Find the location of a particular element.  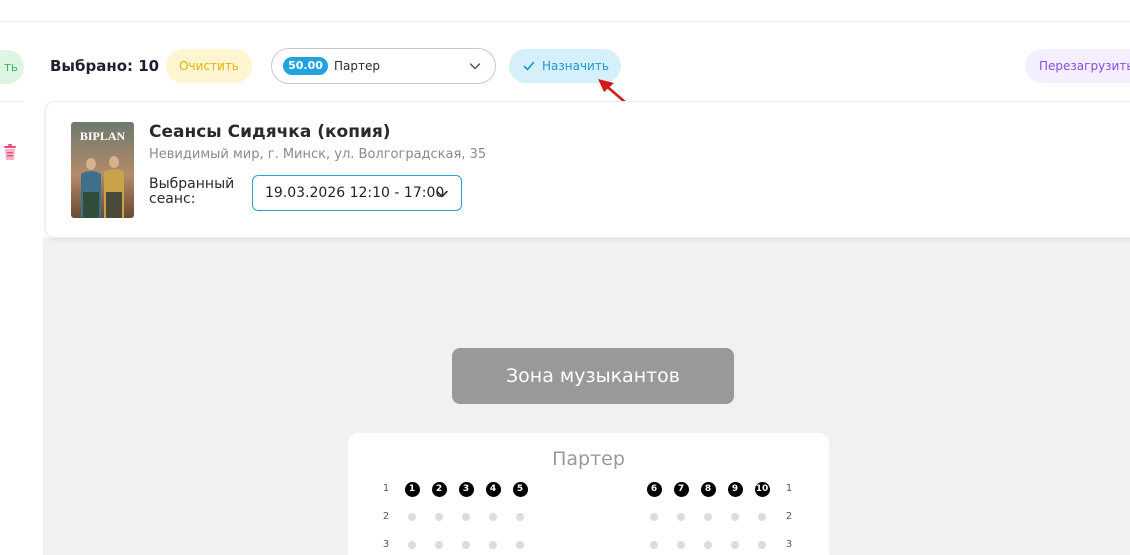

session-value: 19.03.2026 12:10 - 17:00 is located at coordinates (355, 193).